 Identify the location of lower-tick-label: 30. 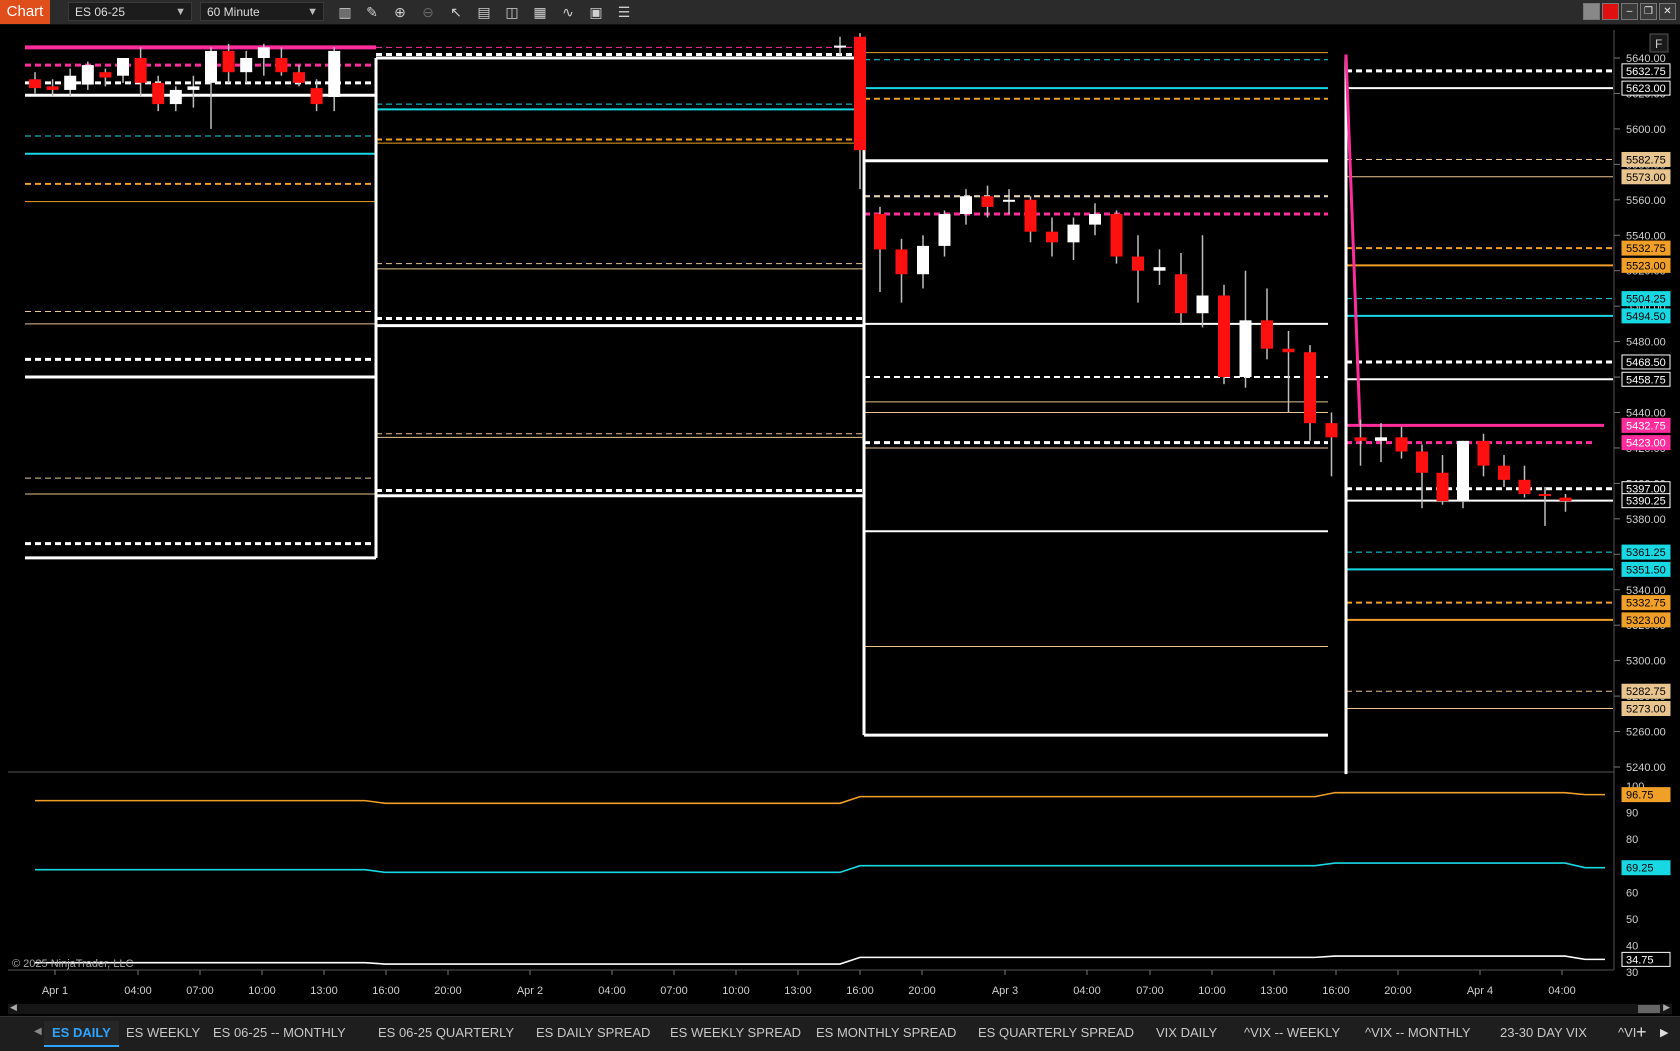
(1632, 973).